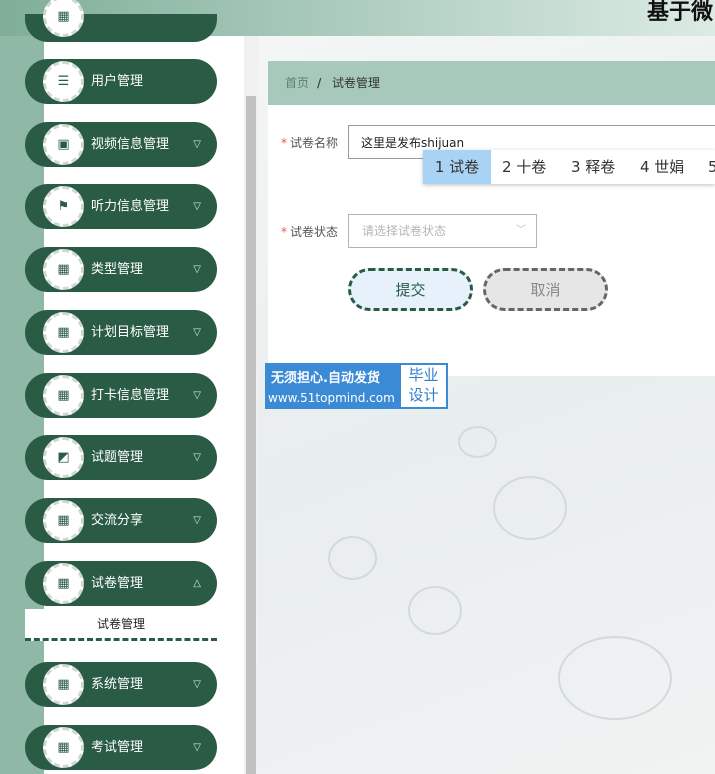 This screenshot has height=774, width=715. What do you see at coordinates (545, 289) in the screenshot?
I see `cancel-button: 取消` at bounding box center [545, 289].